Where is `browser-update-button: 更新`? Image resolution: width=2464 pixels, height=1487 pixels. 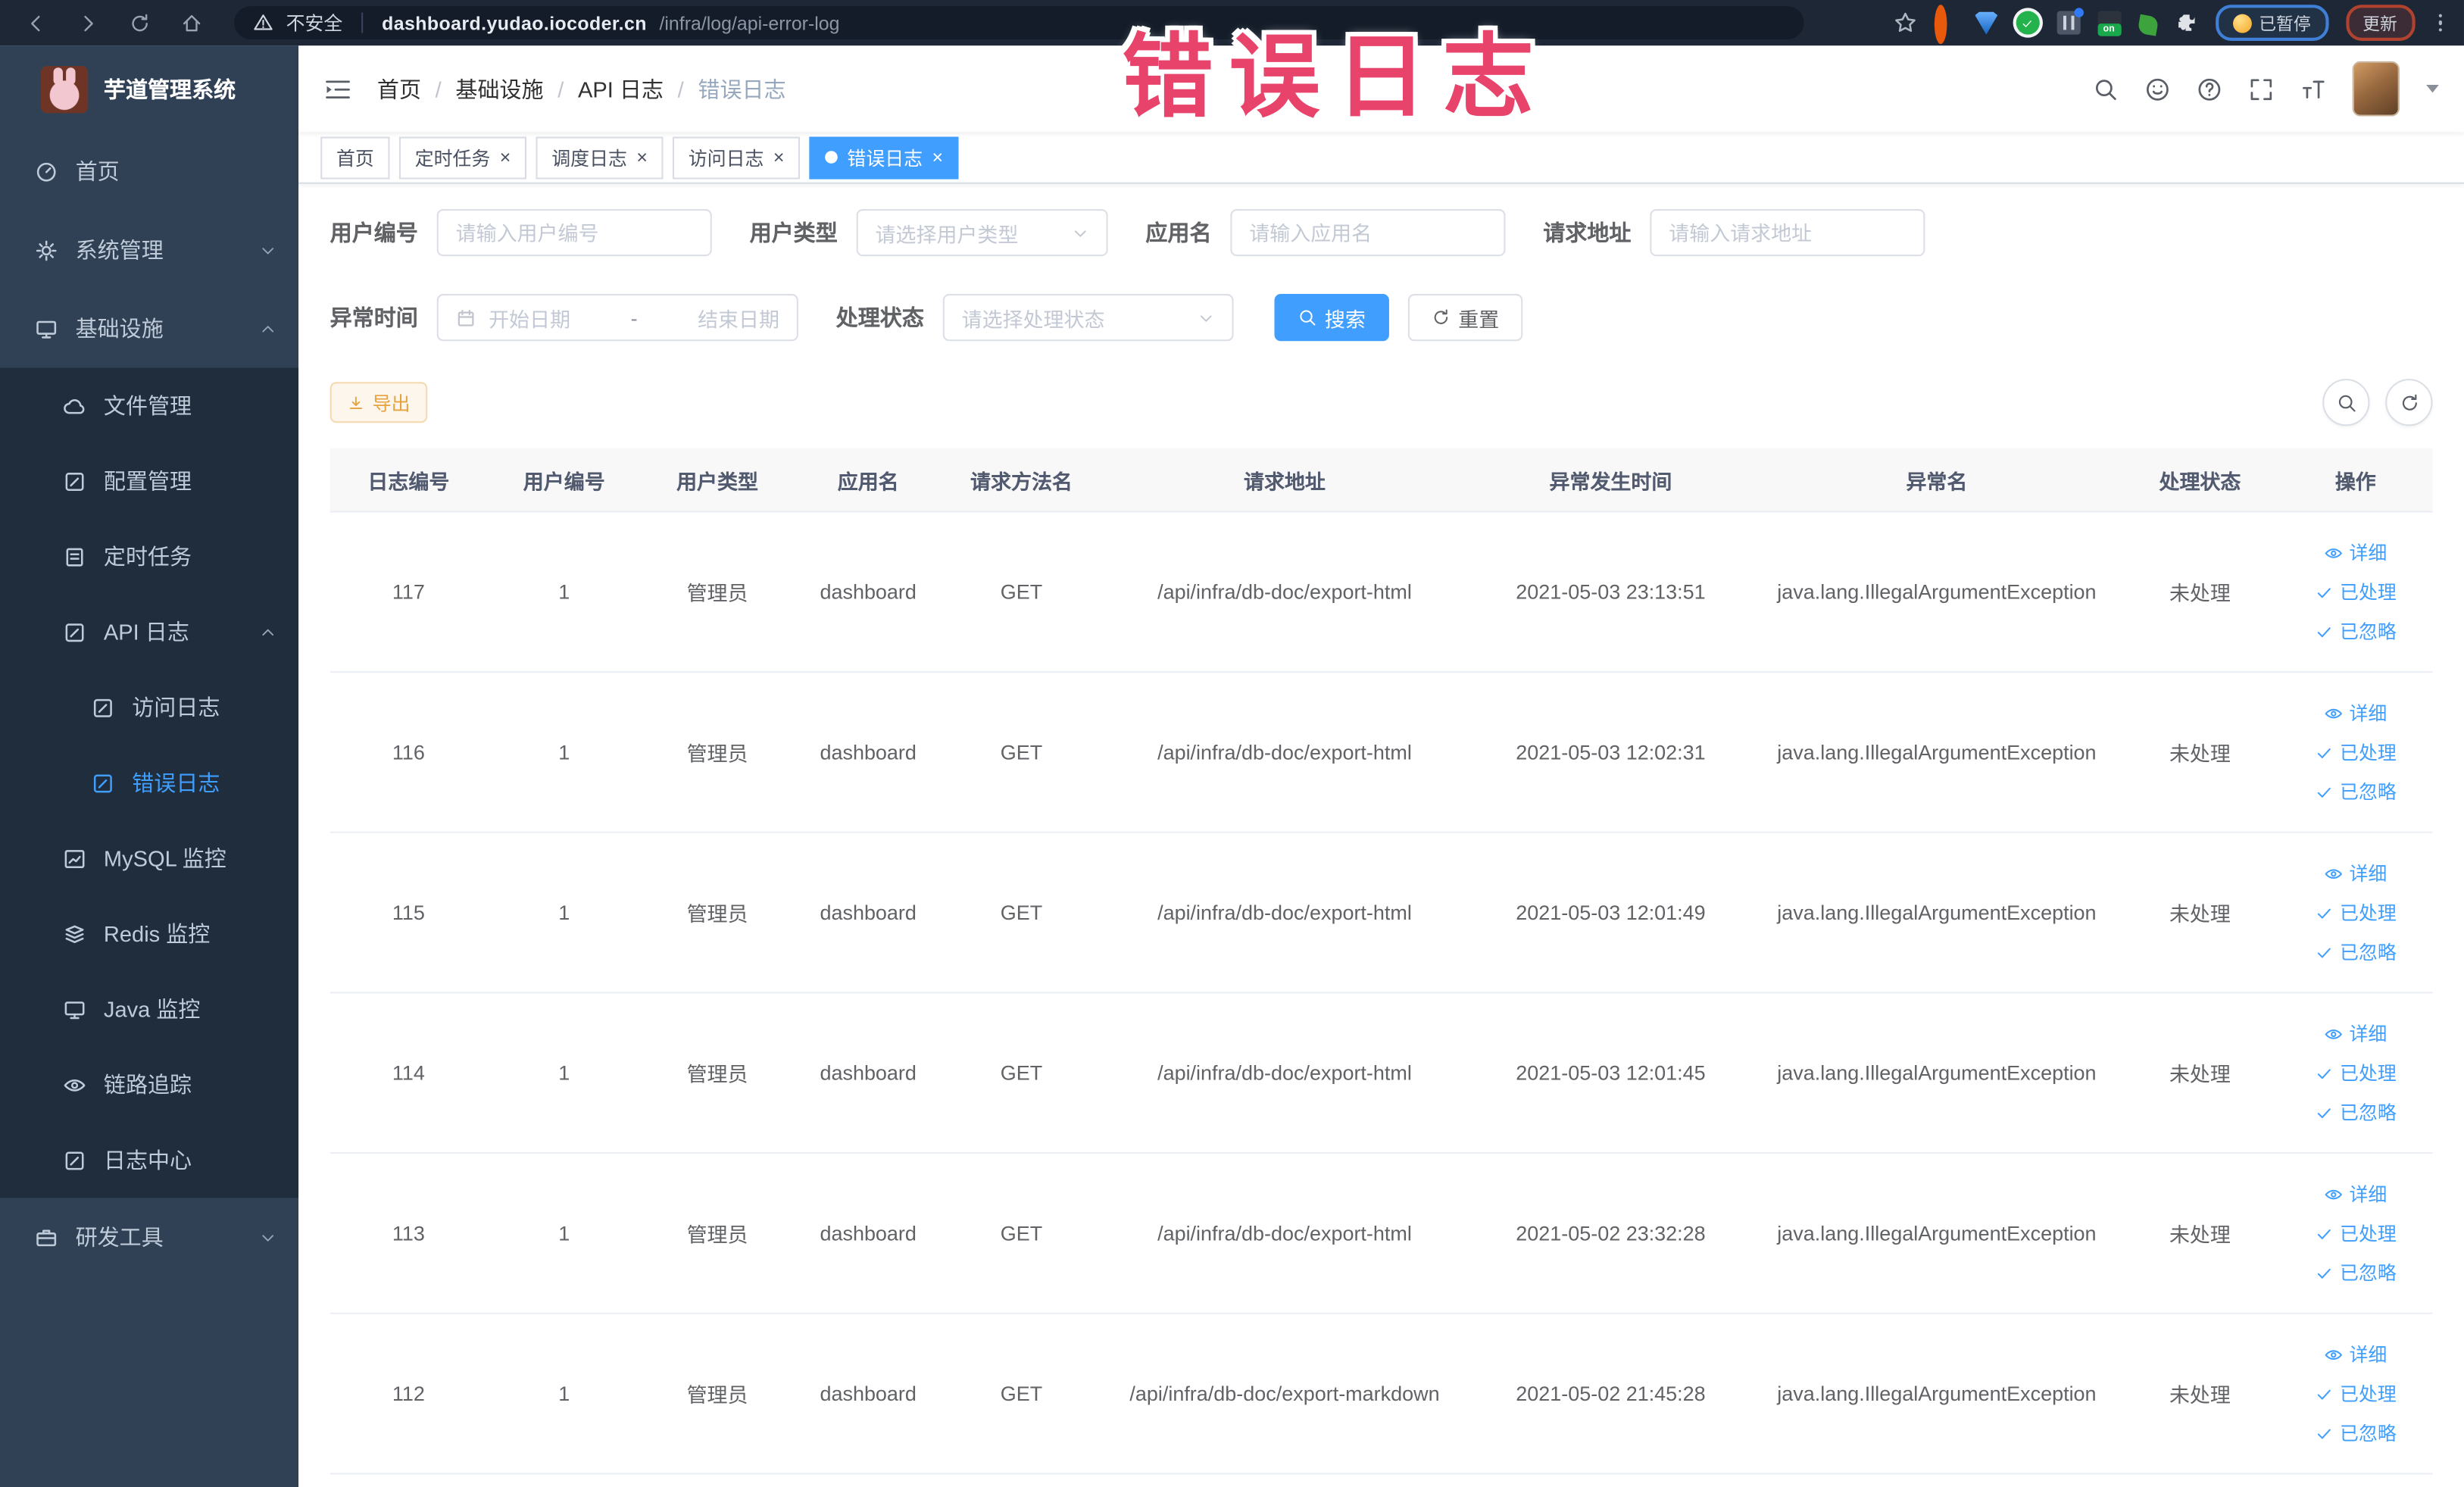 browser-update-button: 更新 is located at coordinates (2380, 23).